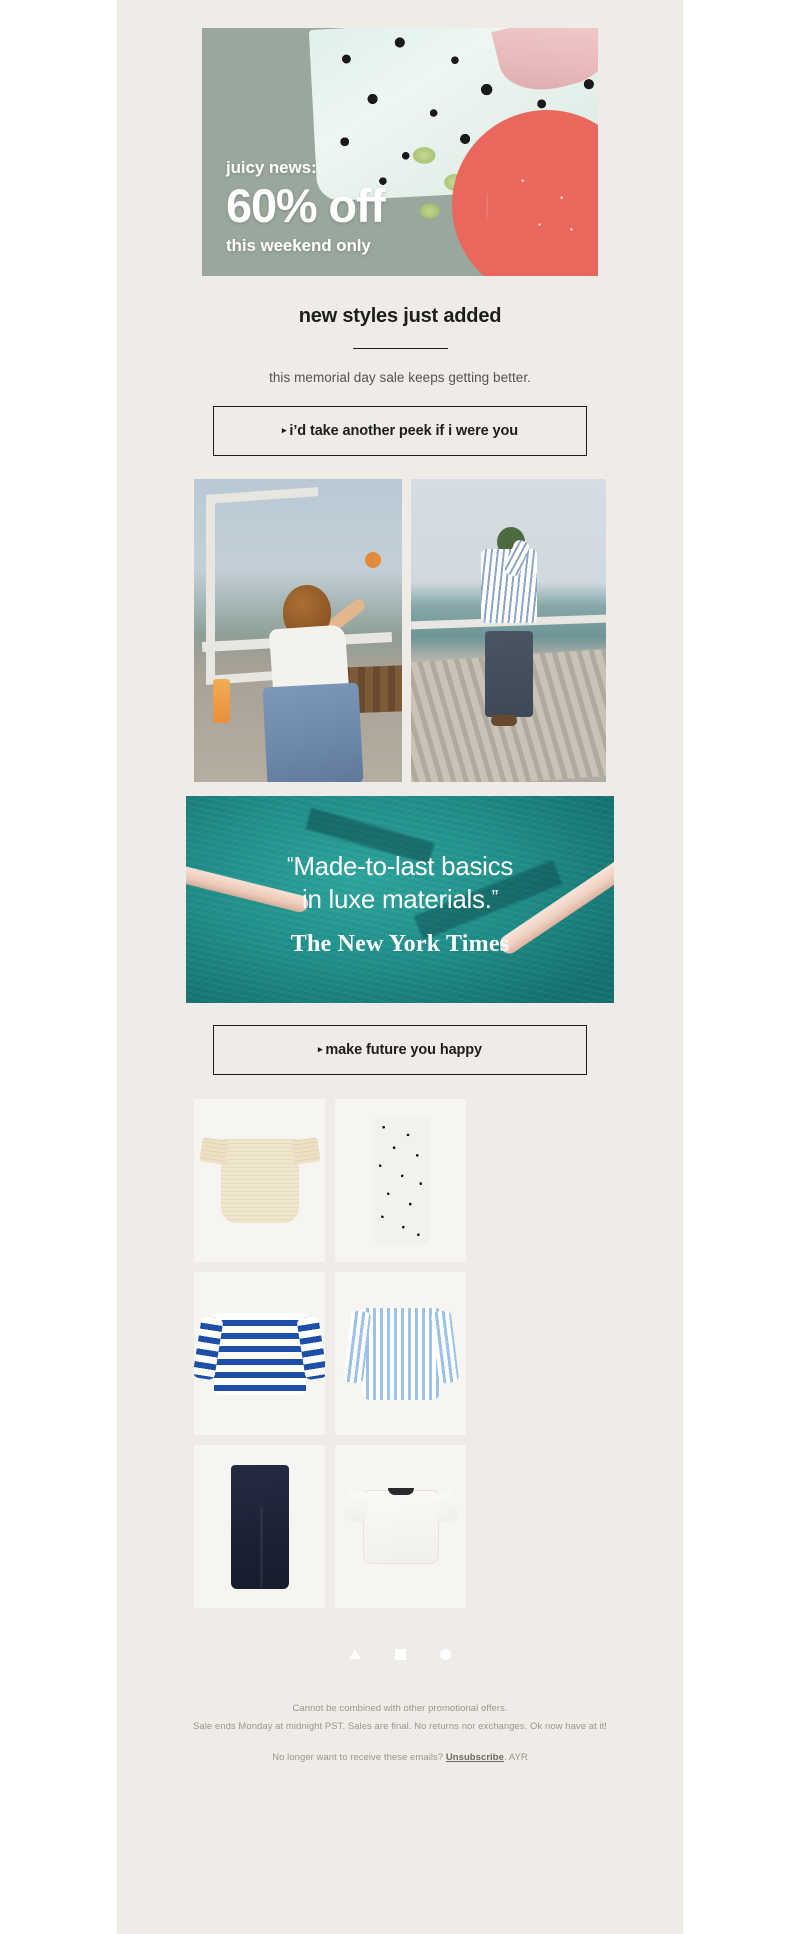 The width and height of the screenshot is (800, 1934). I want to click on navy-trousers-shape, so click(509, 673).